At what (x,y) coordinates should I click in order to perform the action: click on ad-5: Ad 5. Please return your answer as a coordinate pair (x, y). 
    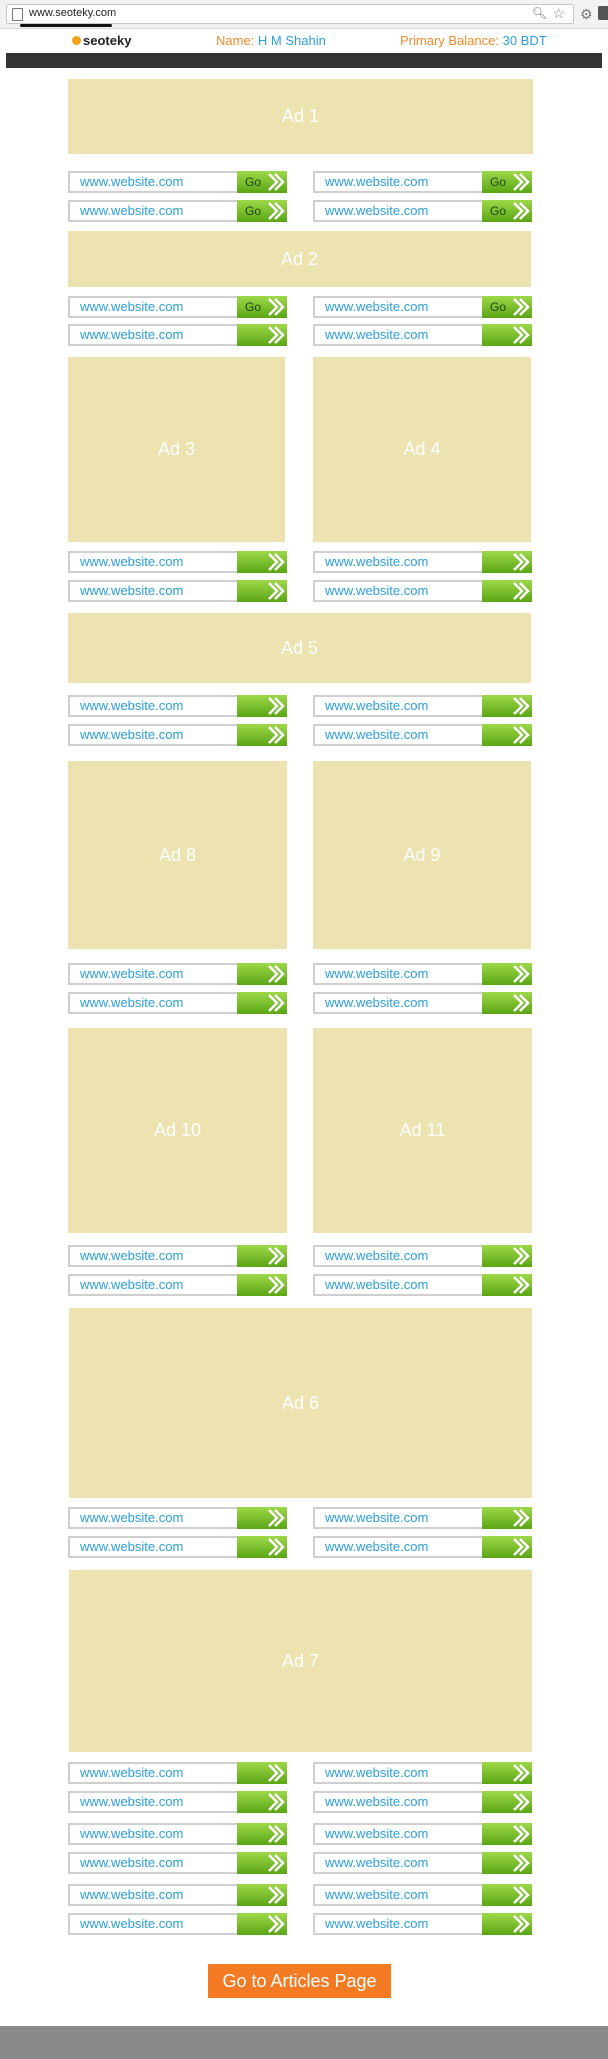
    Looking at the image, I should click on (299, 648).